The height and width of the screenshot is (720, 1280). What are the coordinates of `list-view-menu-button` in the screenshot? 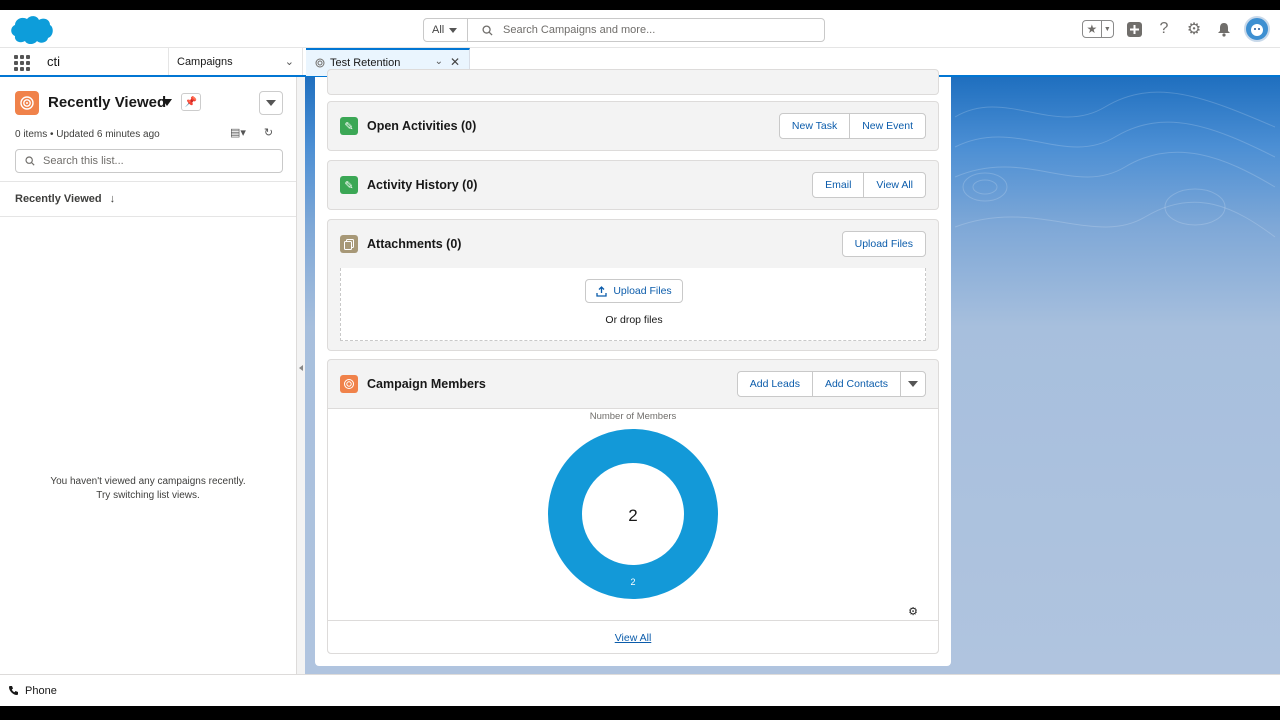 It's located at (271, 103).